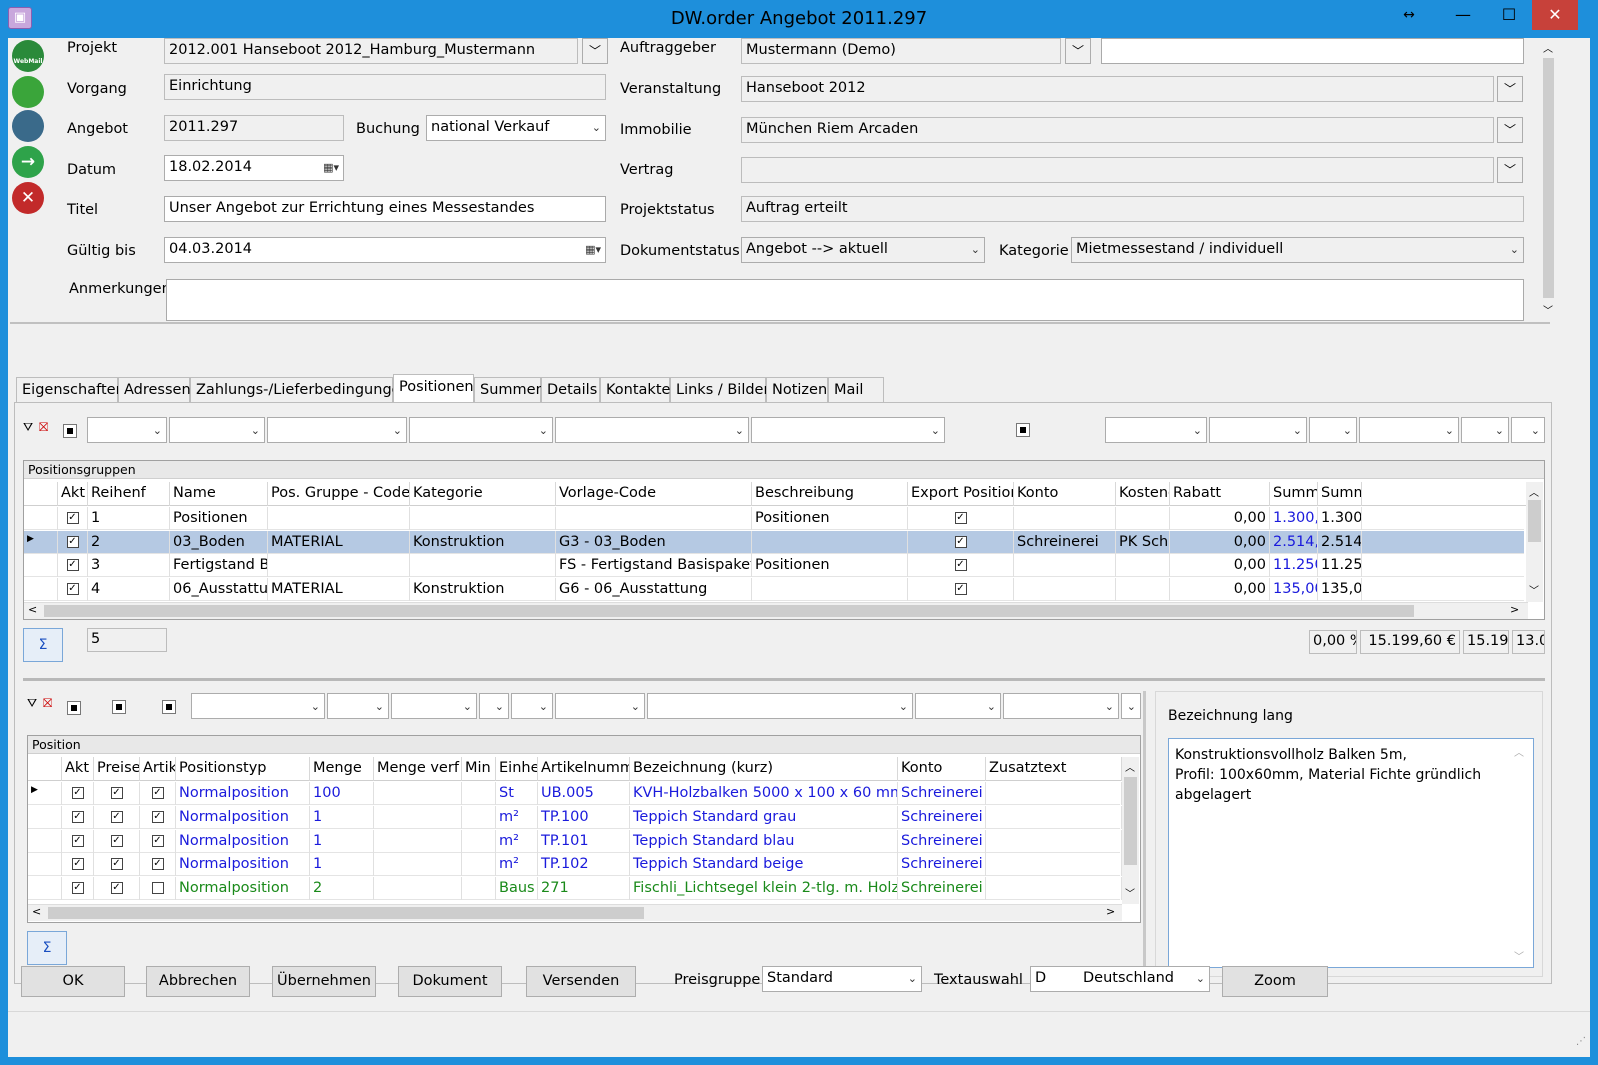 The height and width of the screenshot is (1065, 1598). I want to click on cell-preise: ✓, so click(117, 841).